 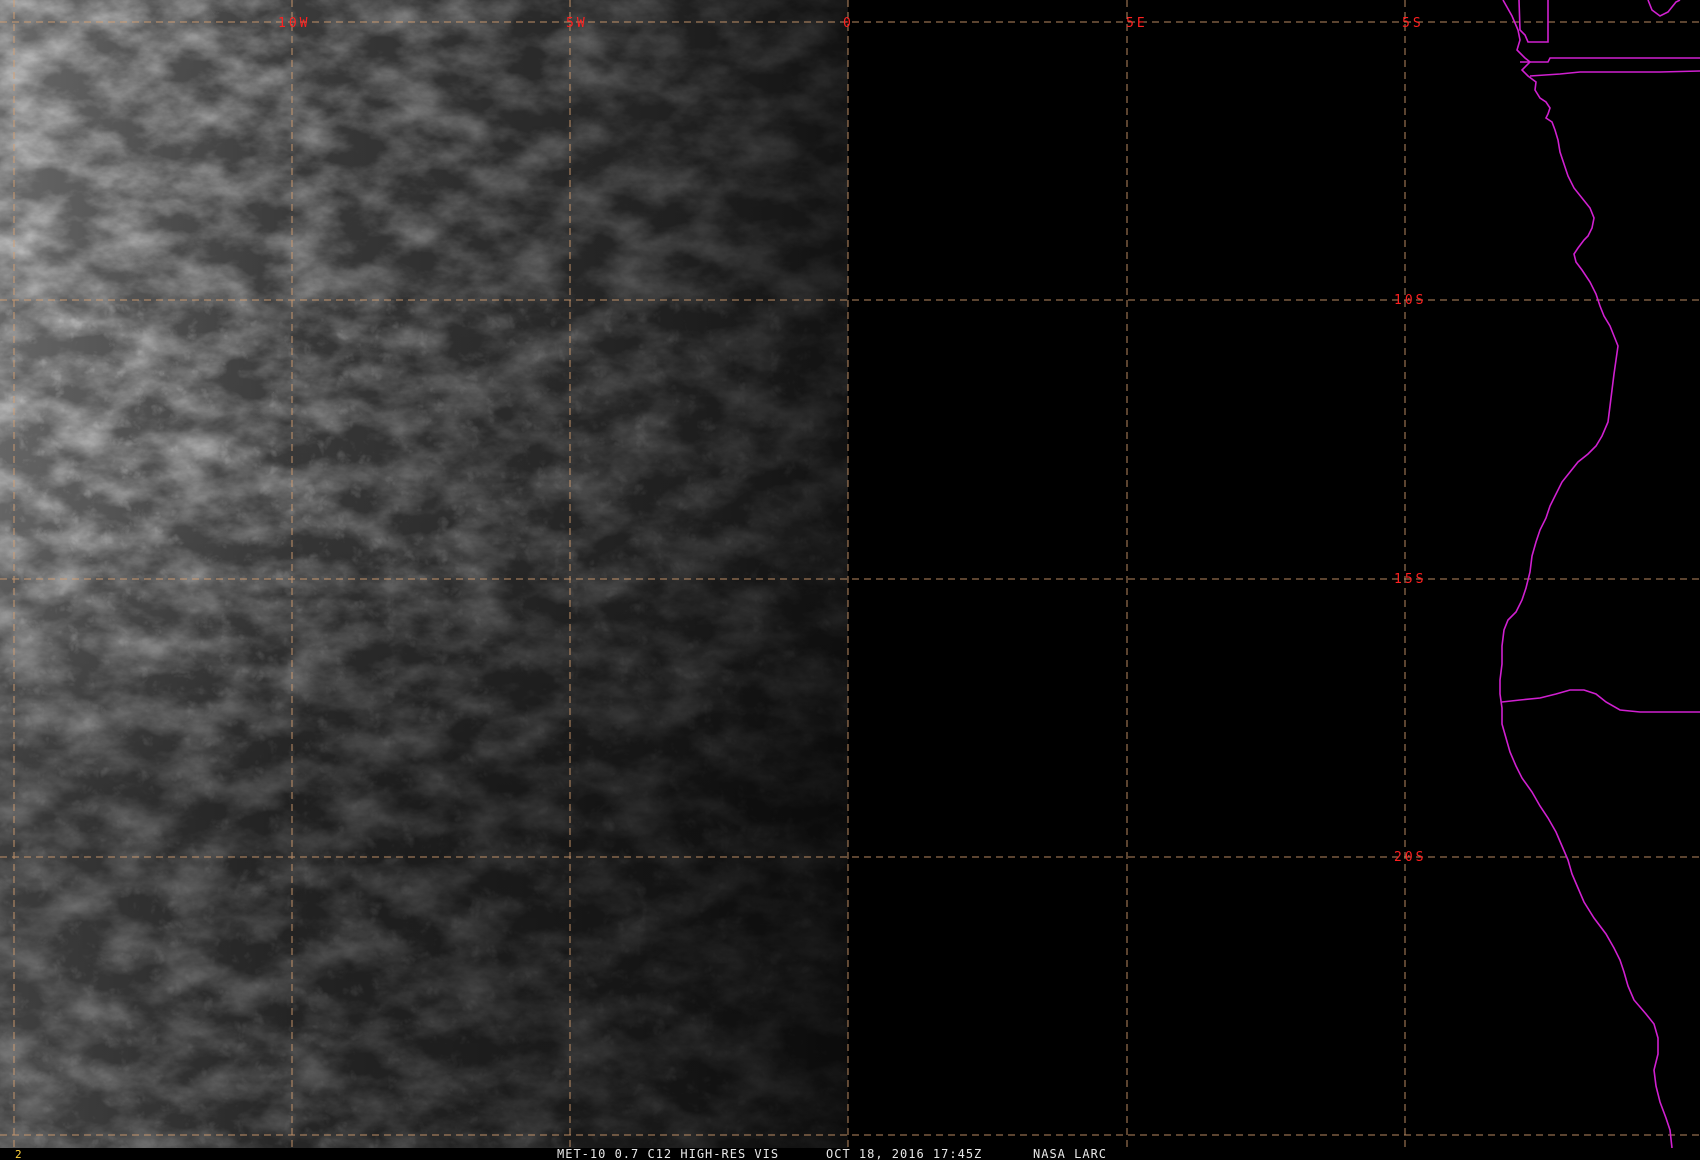 I want to click on lon-label: 0, so click(x=848, y=23).